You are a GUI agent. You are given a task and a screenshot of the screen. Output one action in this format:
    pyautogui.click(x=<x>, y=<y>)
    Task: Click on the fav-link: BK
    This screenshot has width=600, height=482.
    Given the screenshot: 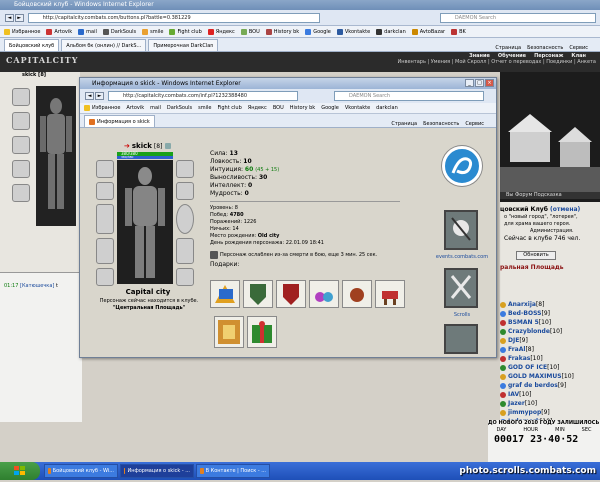 What is the action you would take?
    pyautogui.click(x=458, y=31)
    